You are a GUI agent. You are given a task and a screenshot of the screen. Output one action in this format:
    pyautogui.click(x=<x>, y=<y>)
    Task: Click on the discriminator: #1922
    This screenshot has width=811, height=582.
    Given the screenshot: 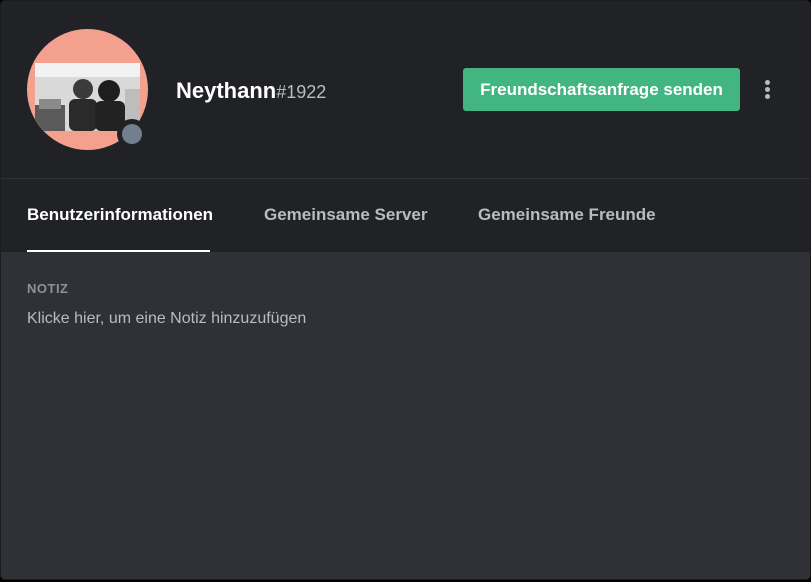 What is the action you would take?
    pyautogui.click(x=301, y=92)
    